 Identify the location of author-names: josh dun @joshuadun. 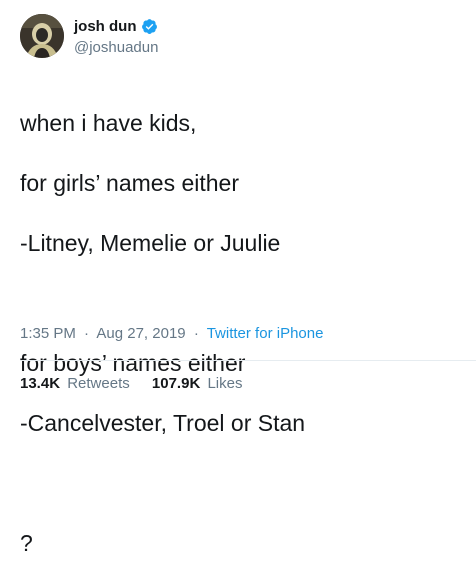
(116, 36).